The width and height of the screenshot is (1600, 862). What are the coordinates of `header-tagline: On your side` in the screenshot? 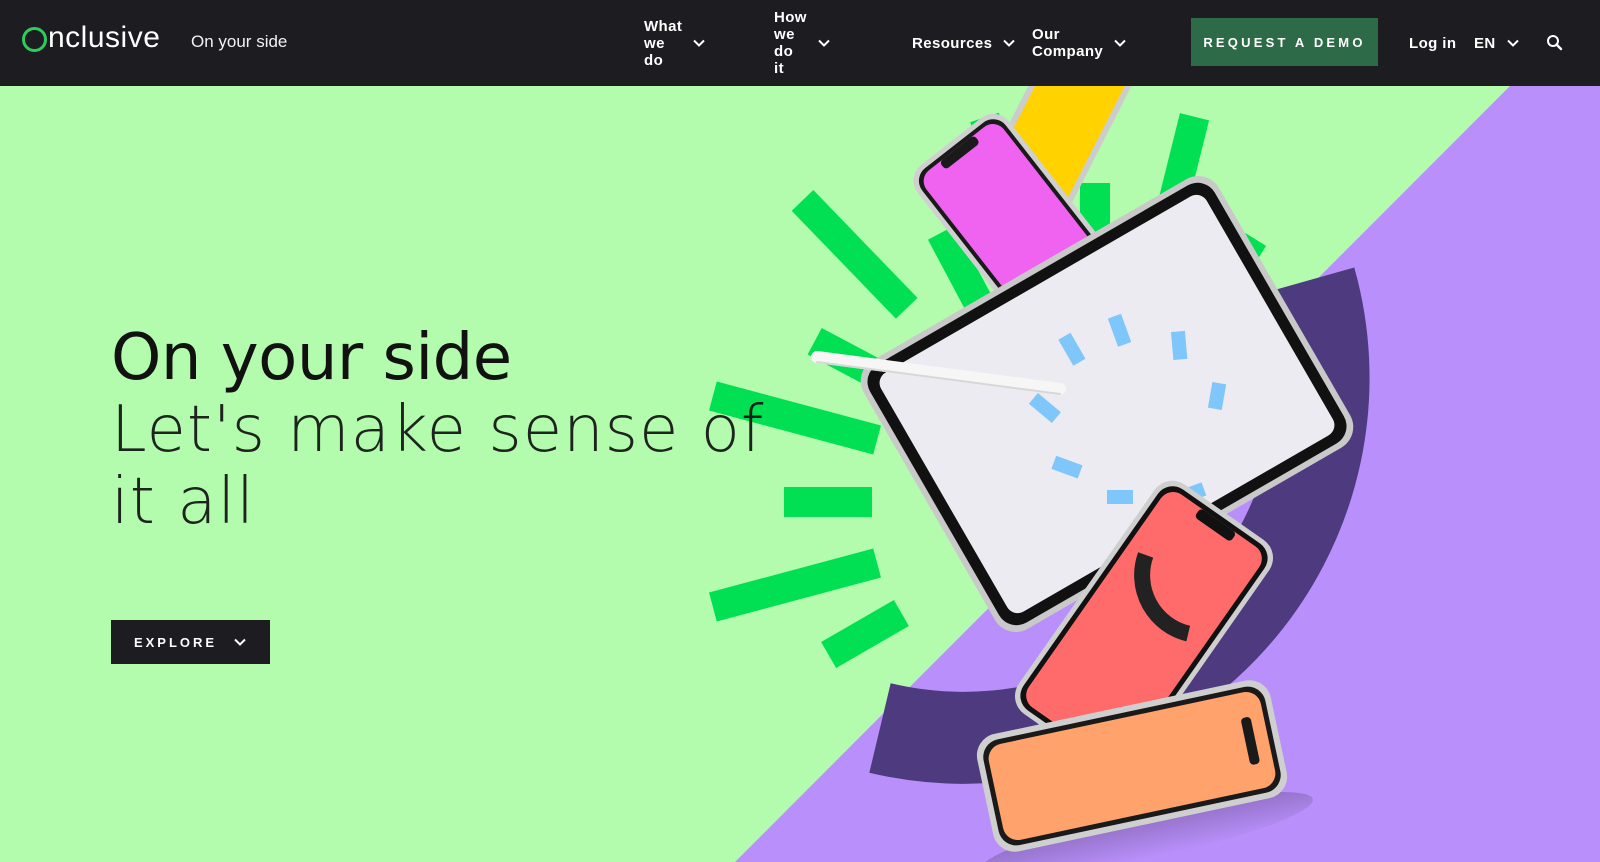 It's located at (239, 41).